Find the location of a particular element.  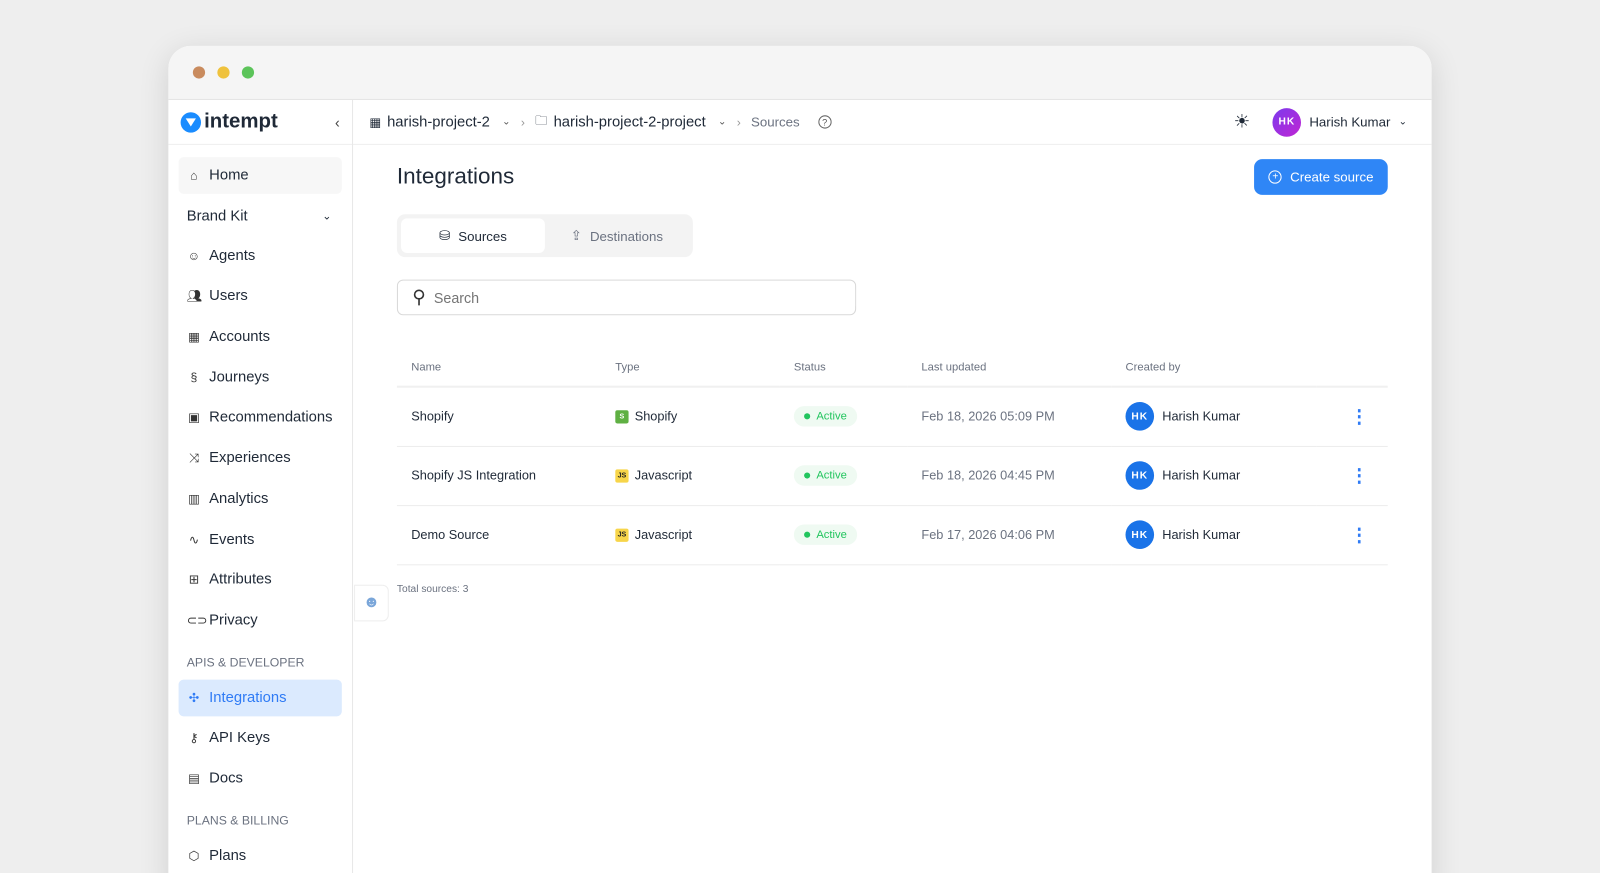

label: Privacy is located at coordinates (233, 620).